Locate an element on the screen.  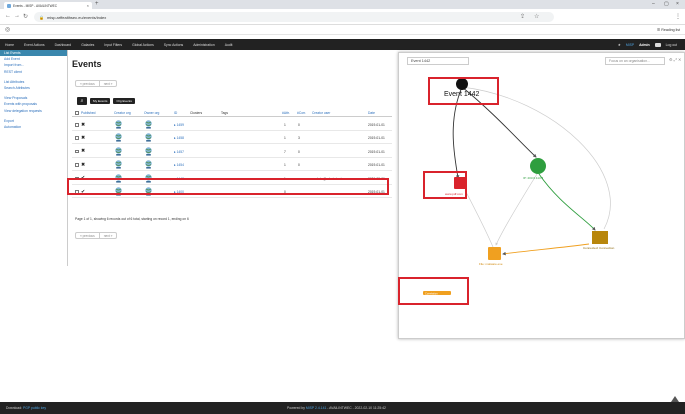
event-id-link: ▸ 1457 is located at coordinates (179, 152).